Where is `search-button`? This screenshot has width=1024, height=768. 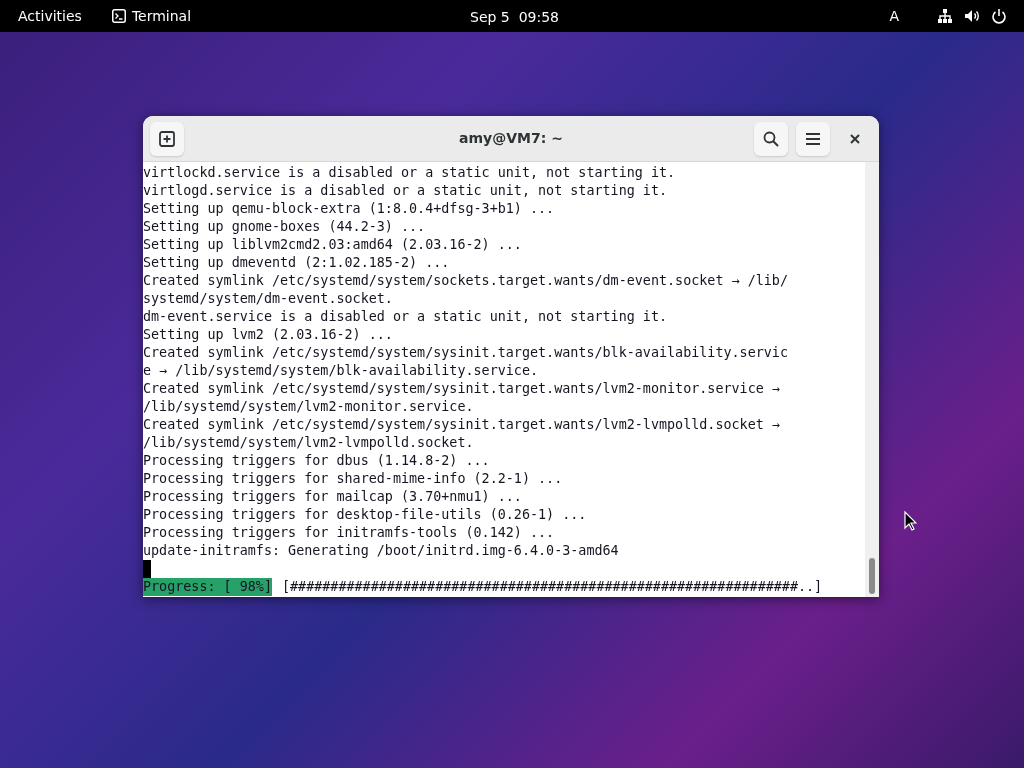 search-button is located at coordinates (771, 138).